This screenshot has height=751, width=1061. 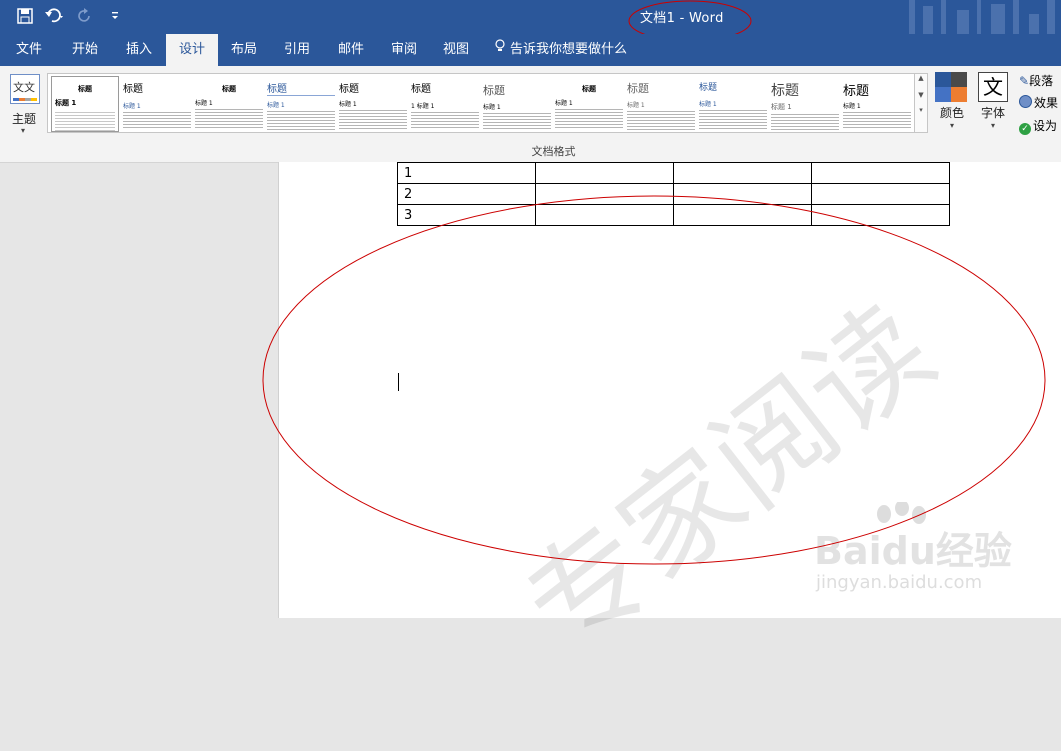 I want to click on fonts-icon: 文, so click(x=993, y=87).